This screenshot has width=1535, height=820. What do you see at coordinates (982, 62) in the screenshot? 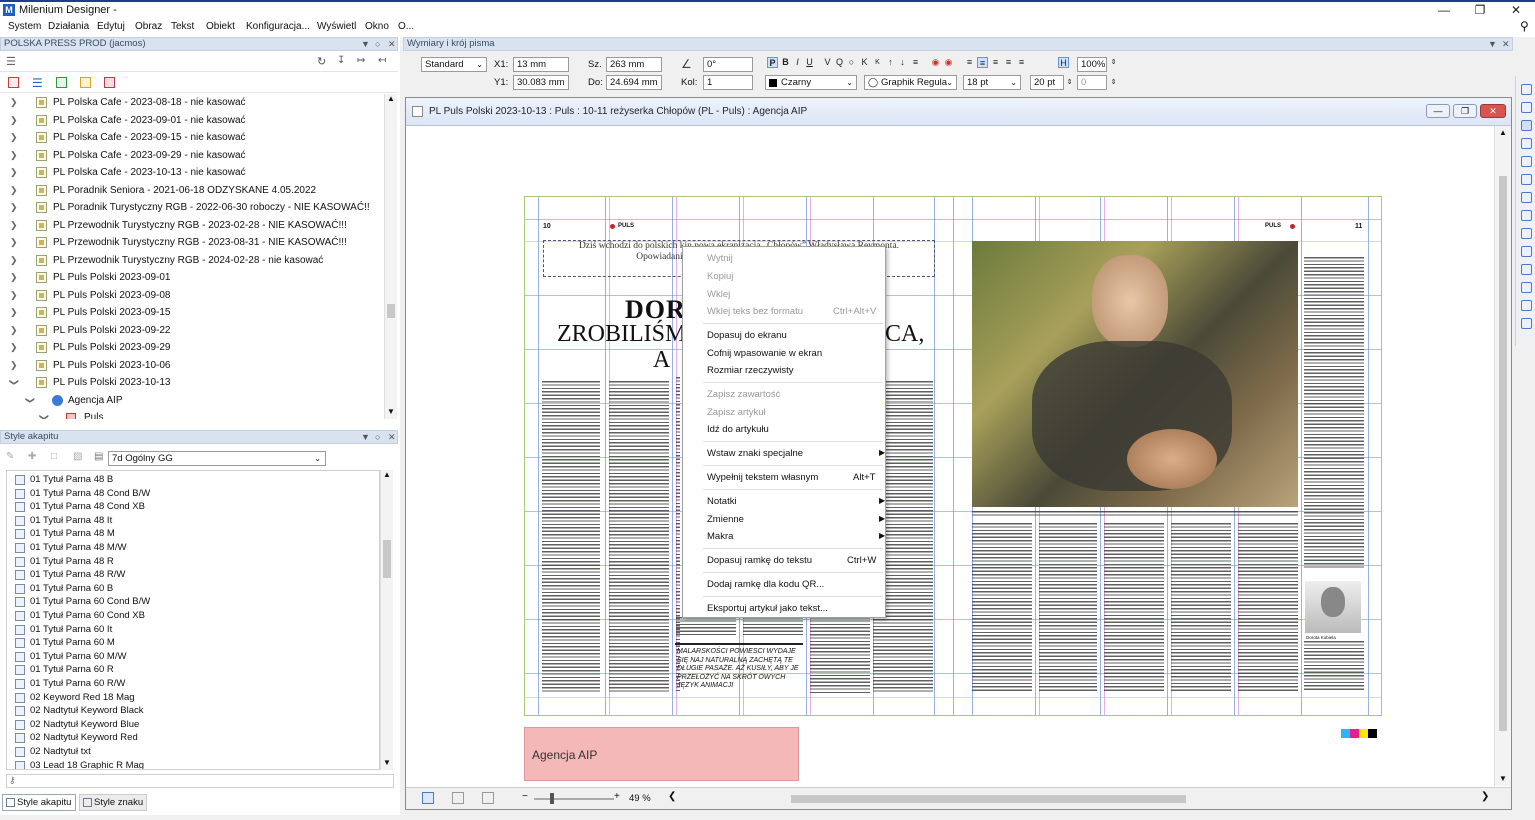
I see `align-center-icon: ≡` at bounding box center [982, 62].